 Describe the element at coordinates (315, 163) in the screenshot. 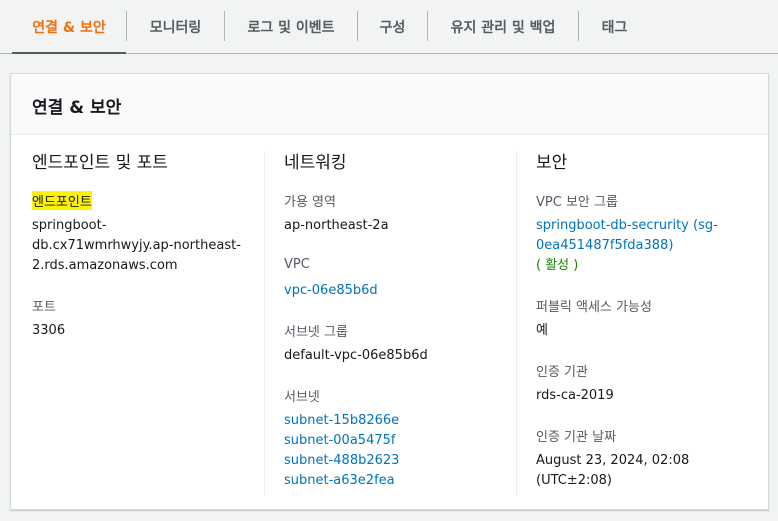

I see `networking-heading: 네트워킹` at that location.